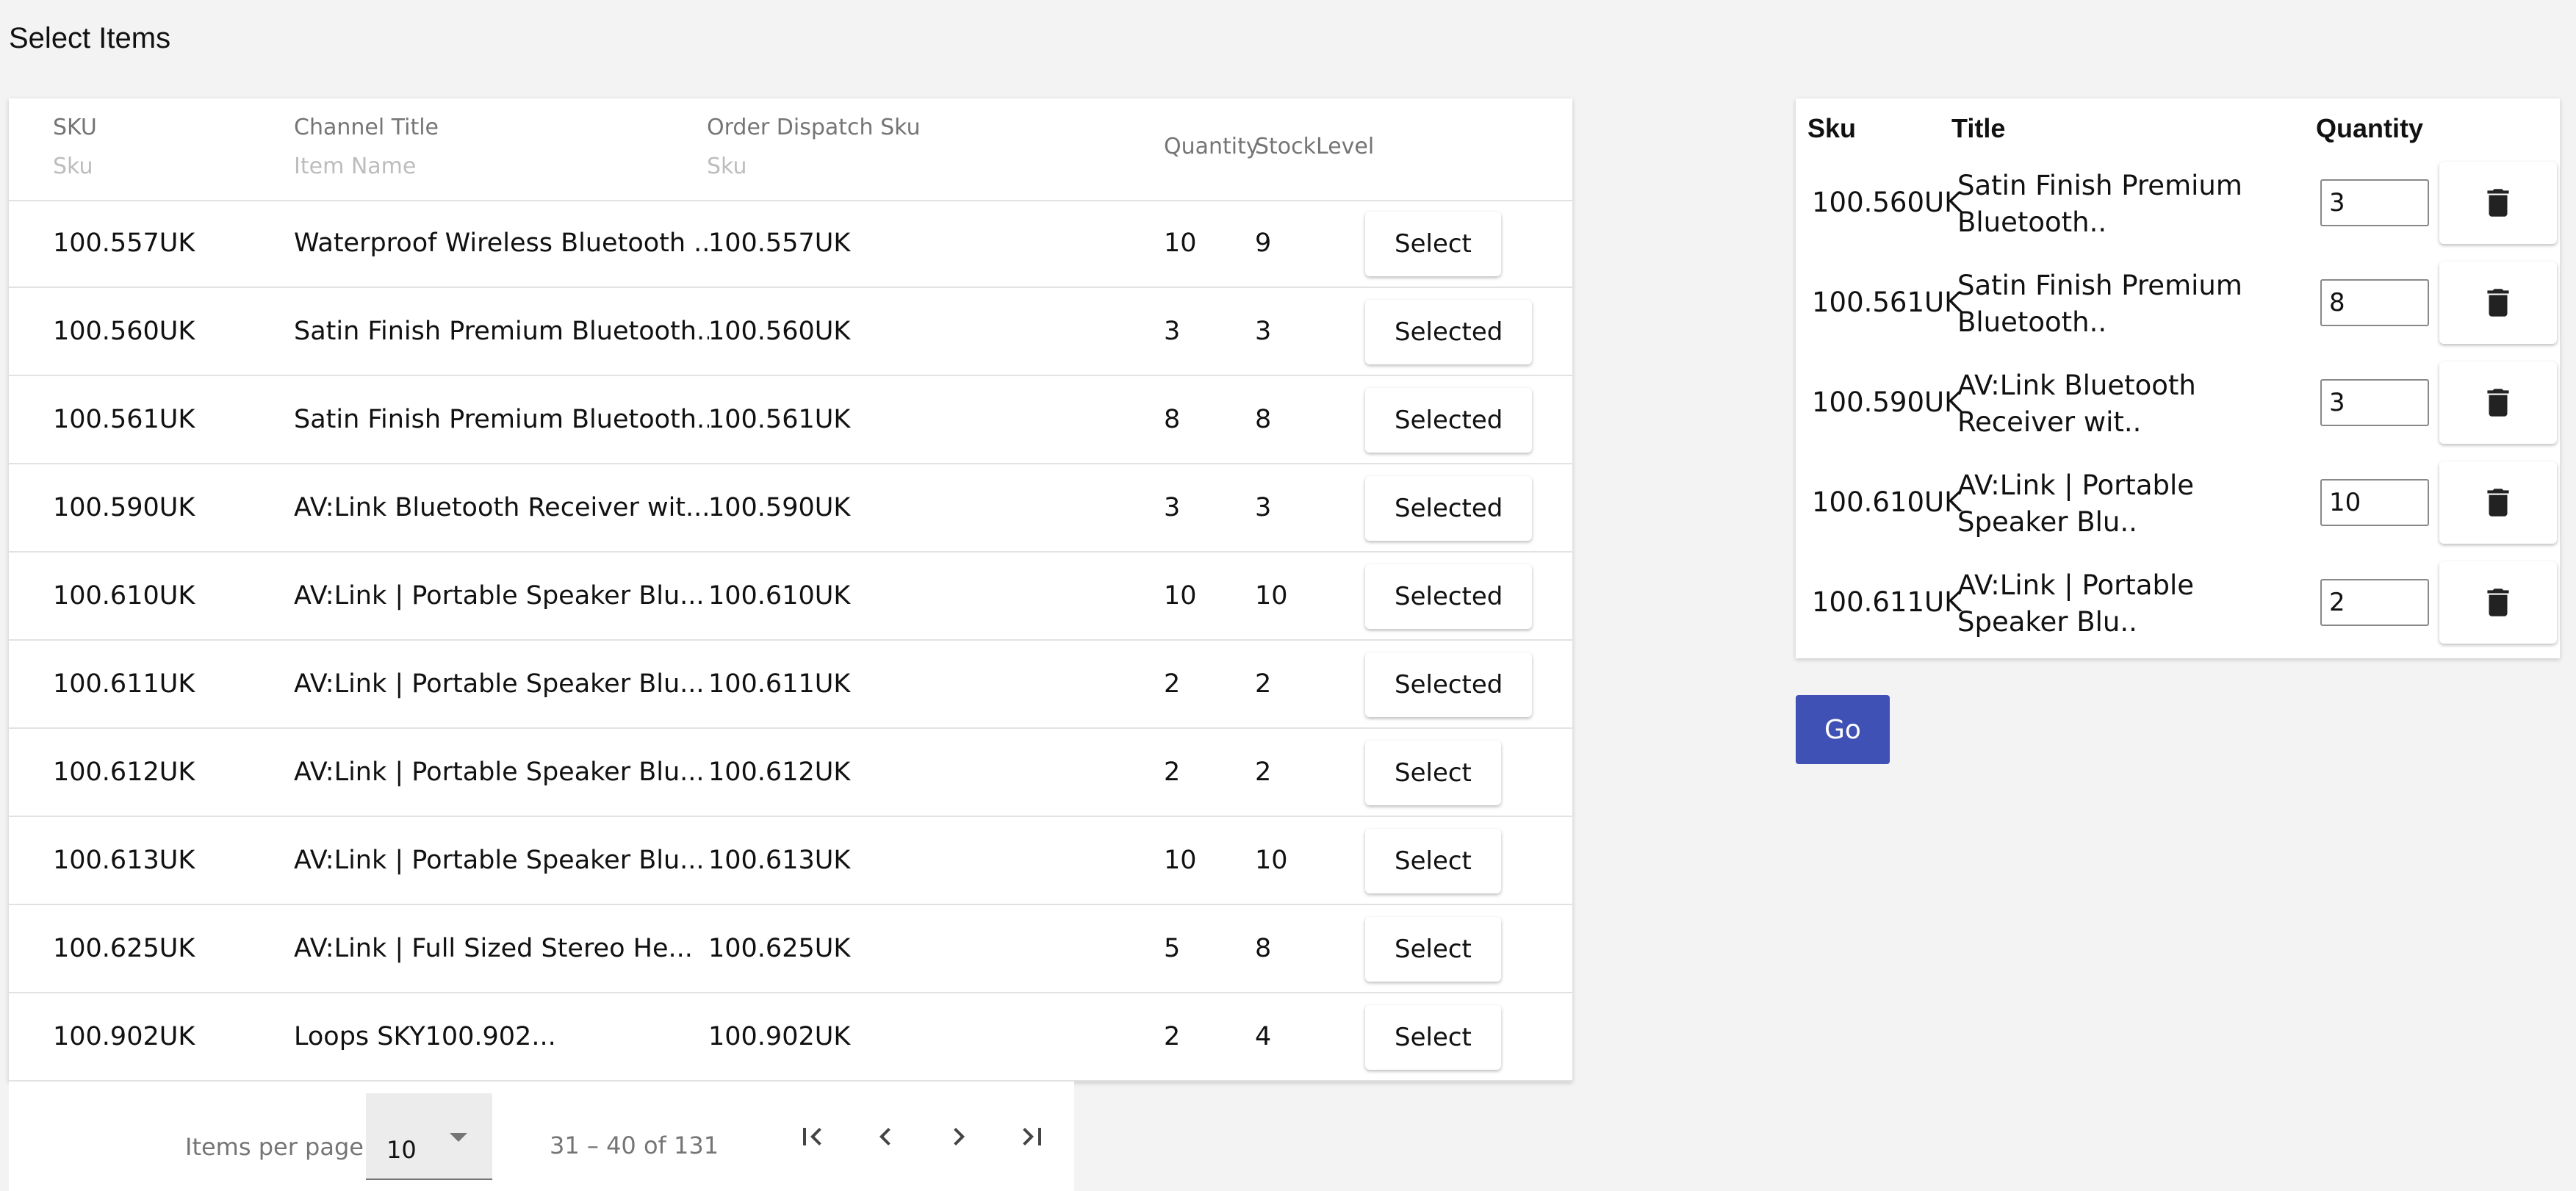 The image size is (2576, 1191). Describe the element at coordinates (459, 1137) in the screenshot. I see `caret-down-icon` at that location.